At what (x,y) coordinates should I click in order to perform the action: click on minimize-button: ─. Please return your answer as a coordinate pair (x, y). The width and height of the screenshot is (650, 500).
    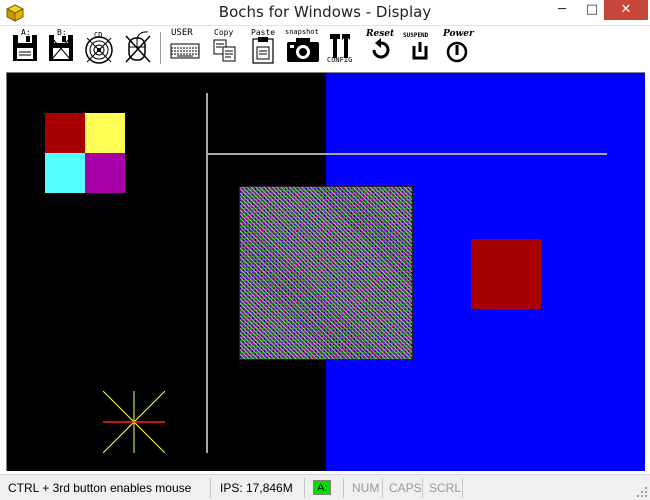
    Looking at the image, I should click on (562, 10).